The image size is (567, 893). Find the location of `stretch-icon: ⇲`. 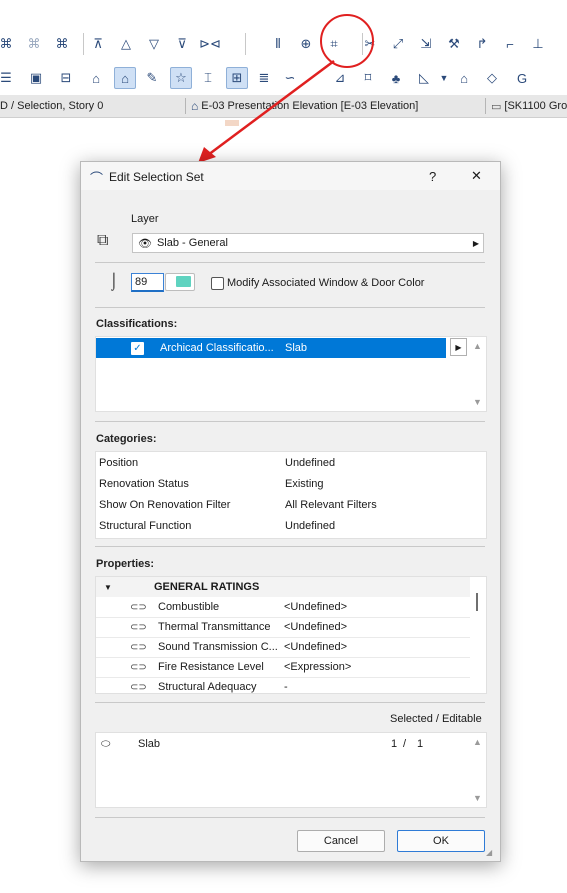

stretch-icon: ⇲ is located at coordinates (426, 44).